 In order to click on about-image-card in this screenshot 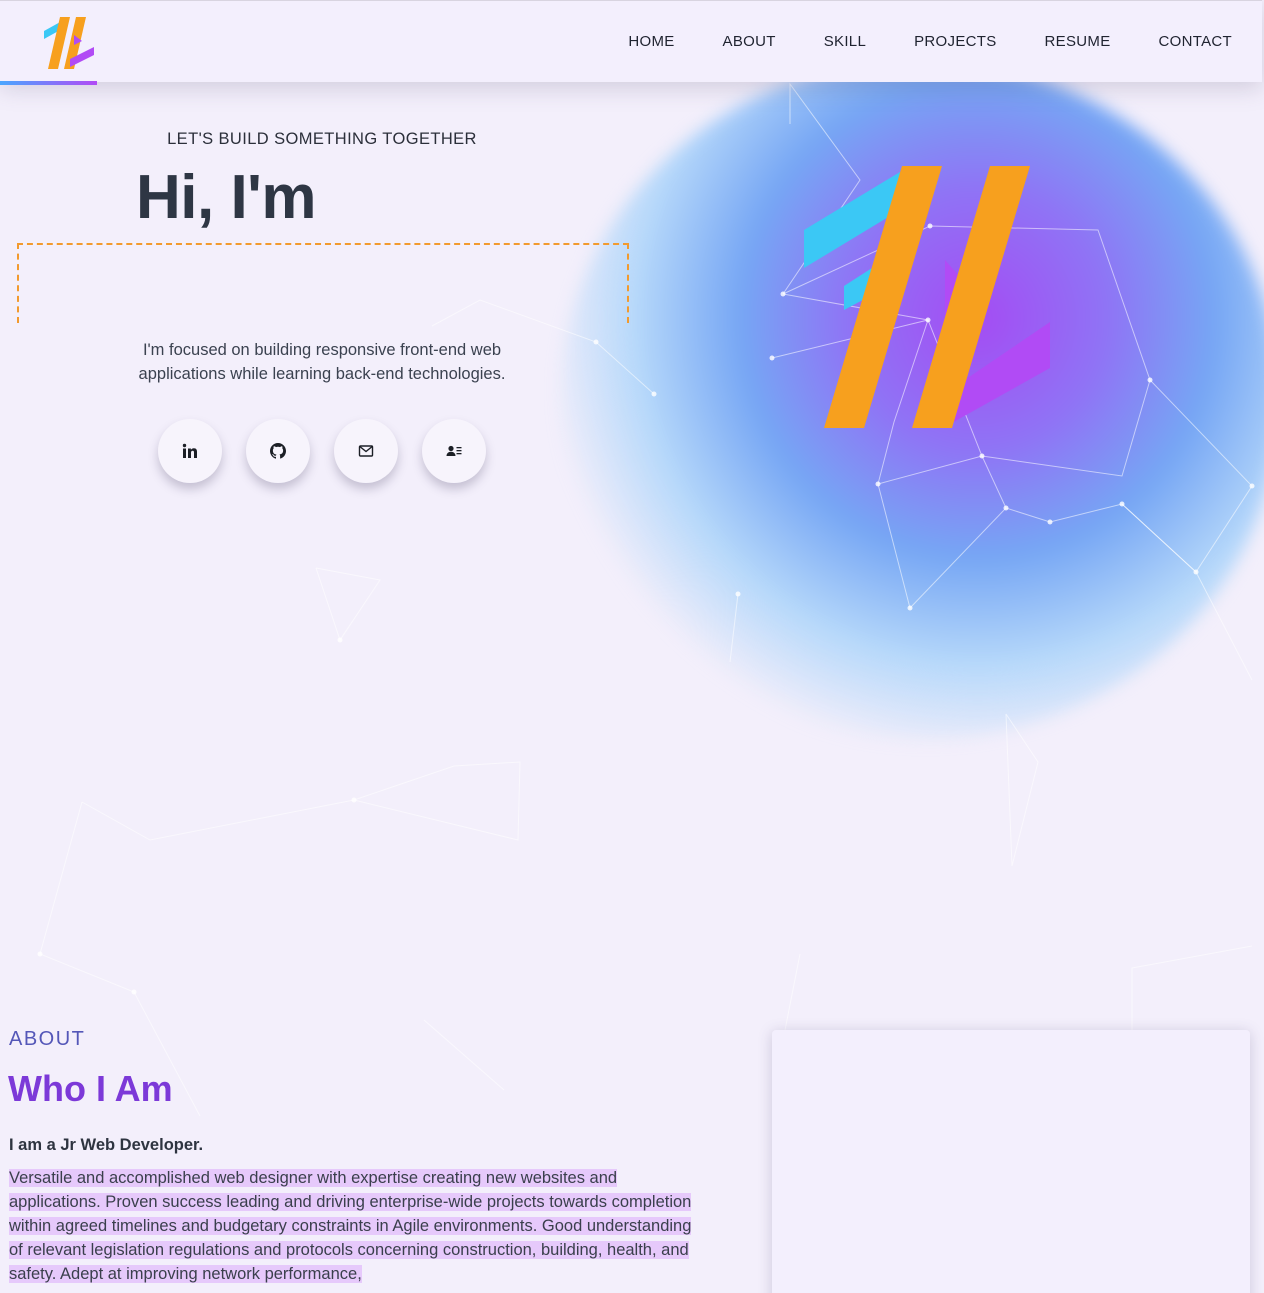, I will do `click(1011, 1161)`.